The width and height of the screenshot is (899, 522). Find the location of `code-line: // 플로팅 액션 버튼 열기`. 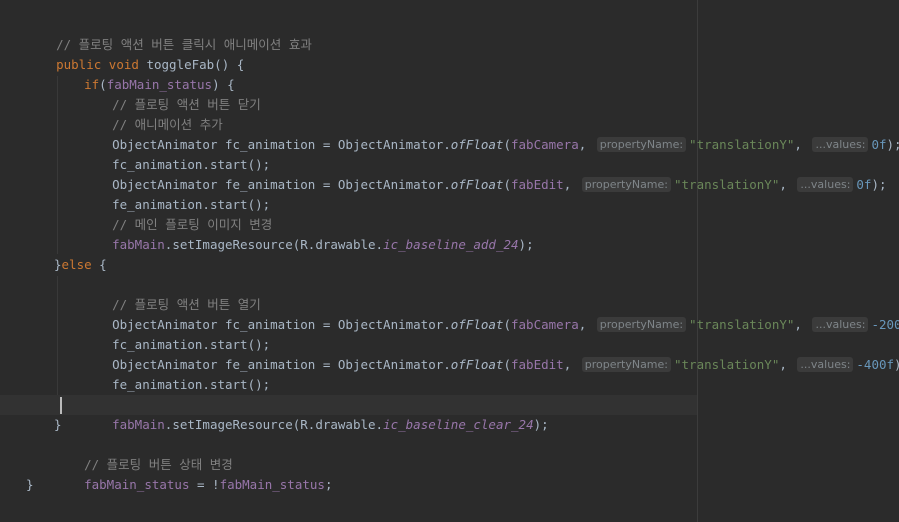

code-line: // 플로팅 액션 버튼 열기 is located at coordinates (171, 293).